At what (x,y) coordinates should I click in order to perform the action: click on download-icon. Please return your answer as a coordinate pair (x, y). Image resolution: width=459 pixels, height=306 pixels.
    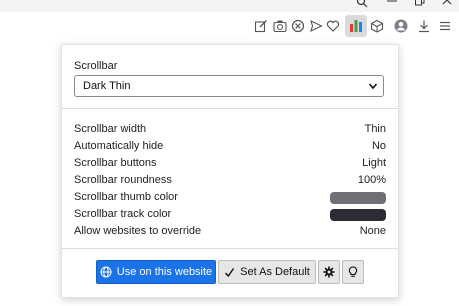
    Looking at the image, I should click on (424, 26).